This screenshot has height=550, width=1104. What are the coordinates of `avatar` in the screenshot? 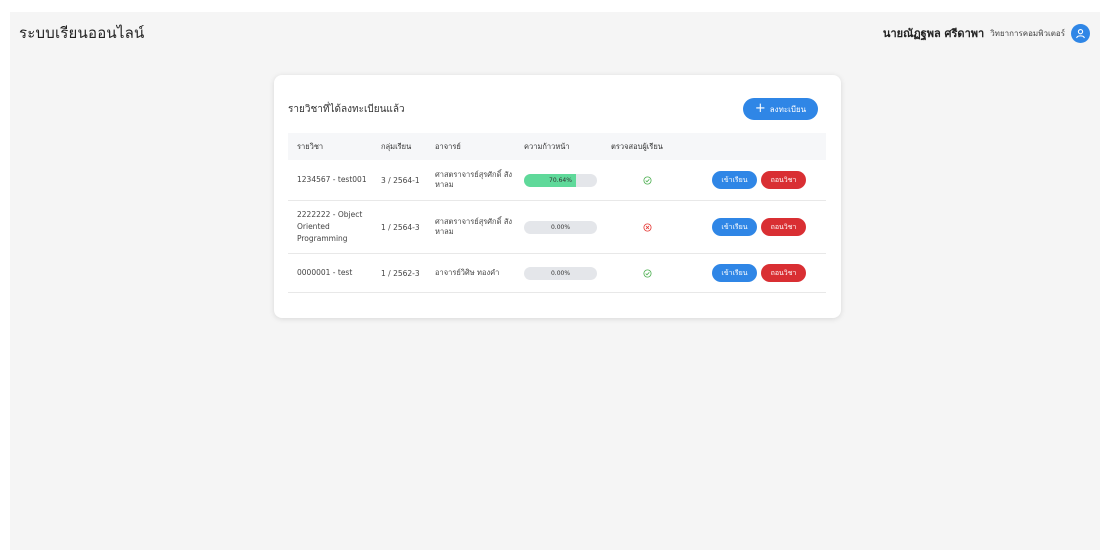 It's located at (1080, 33).